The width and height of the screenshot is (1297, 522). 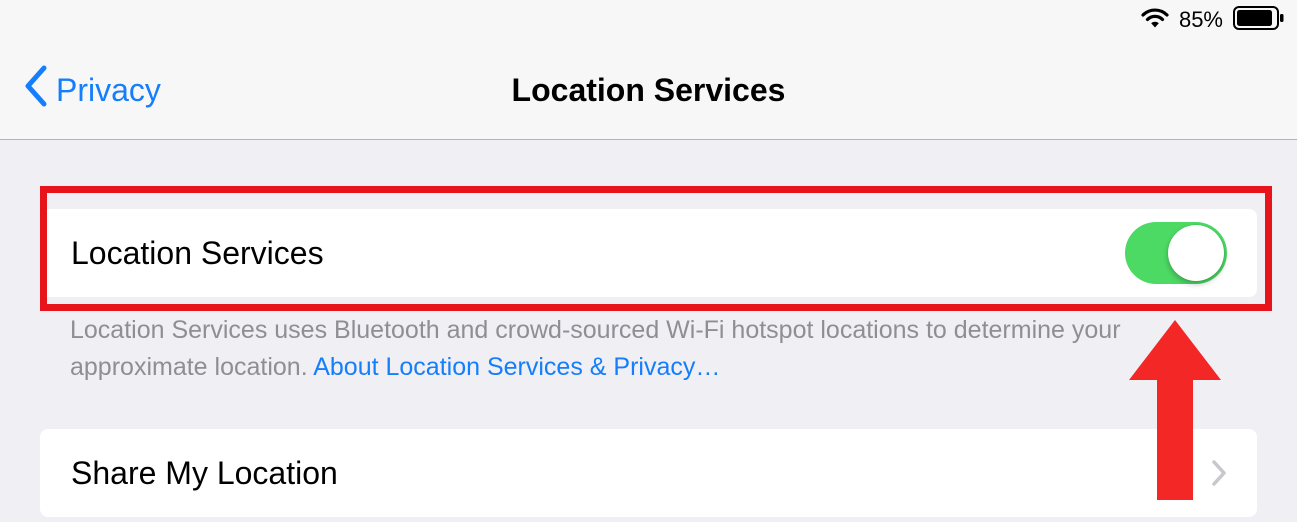 I want to click on location-services-toggle, so click(x=1176, y=253).